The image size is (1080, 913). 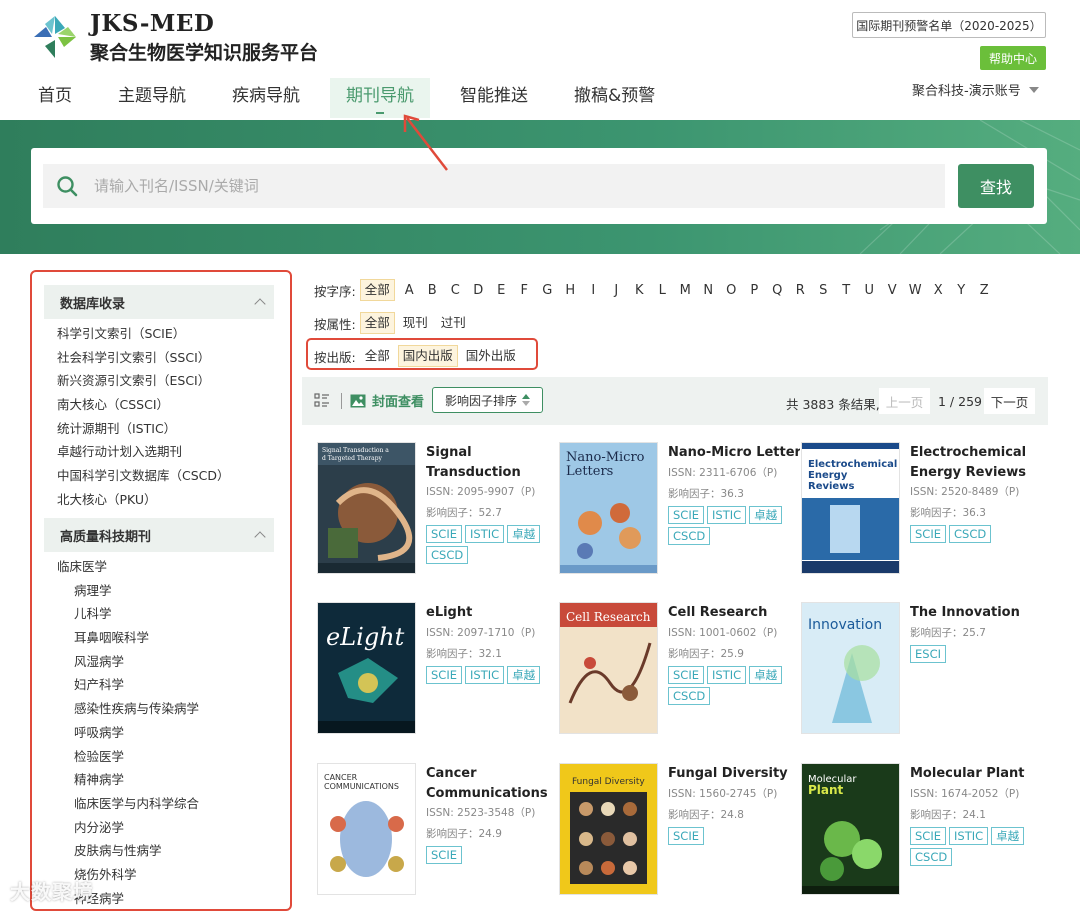 I want to click on letter-filter-i: I, so click(x=593, y=290).